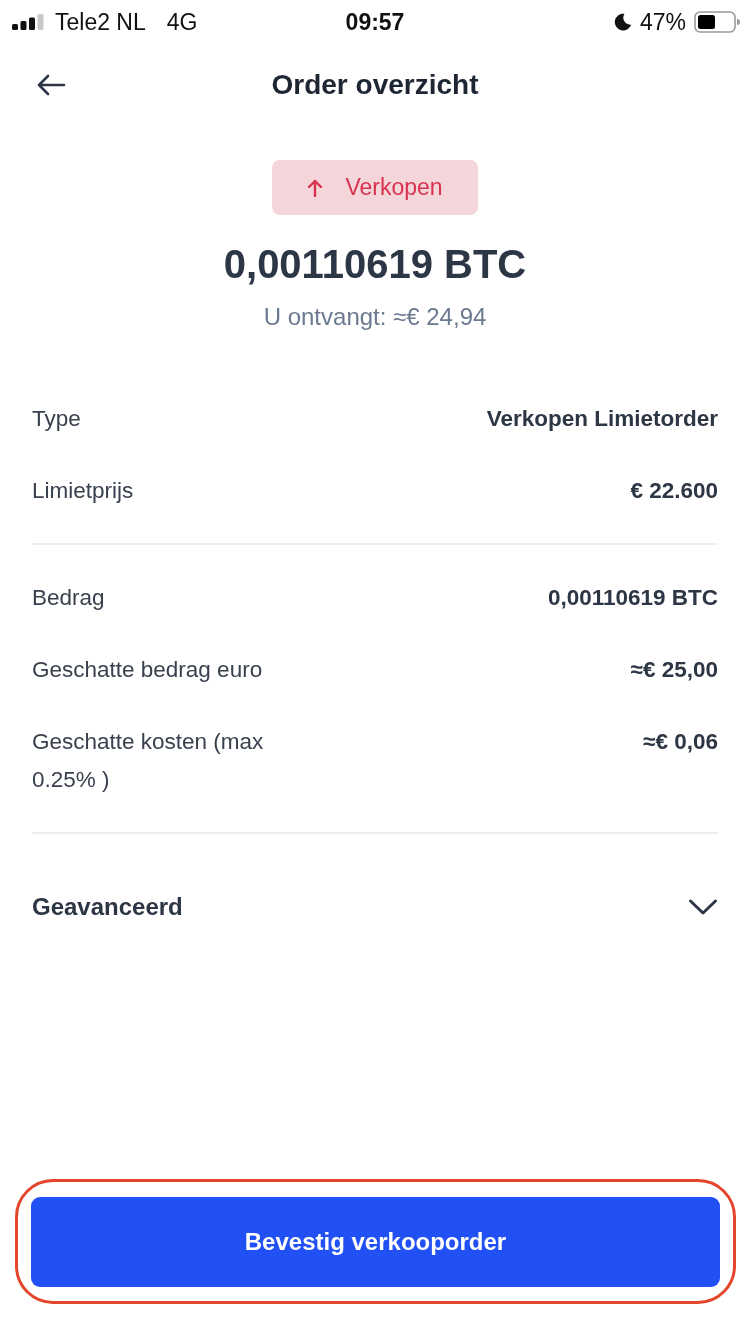  What do you see at coordinates (375, 317) in the screenshot?
I see `receive-estimate: U ontvangt: ≈€ 24,94` at bounding box center [375, 317].